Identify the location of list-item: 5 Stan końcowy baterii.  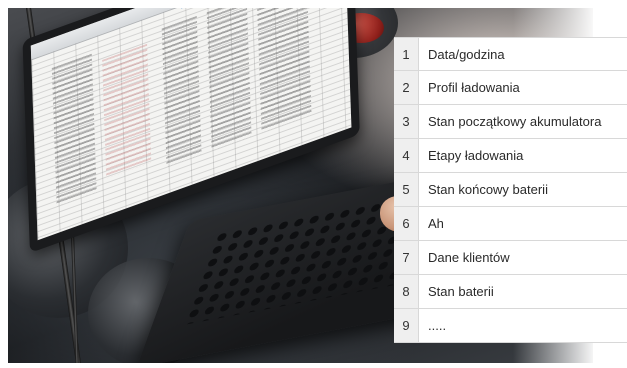
(510, 190).